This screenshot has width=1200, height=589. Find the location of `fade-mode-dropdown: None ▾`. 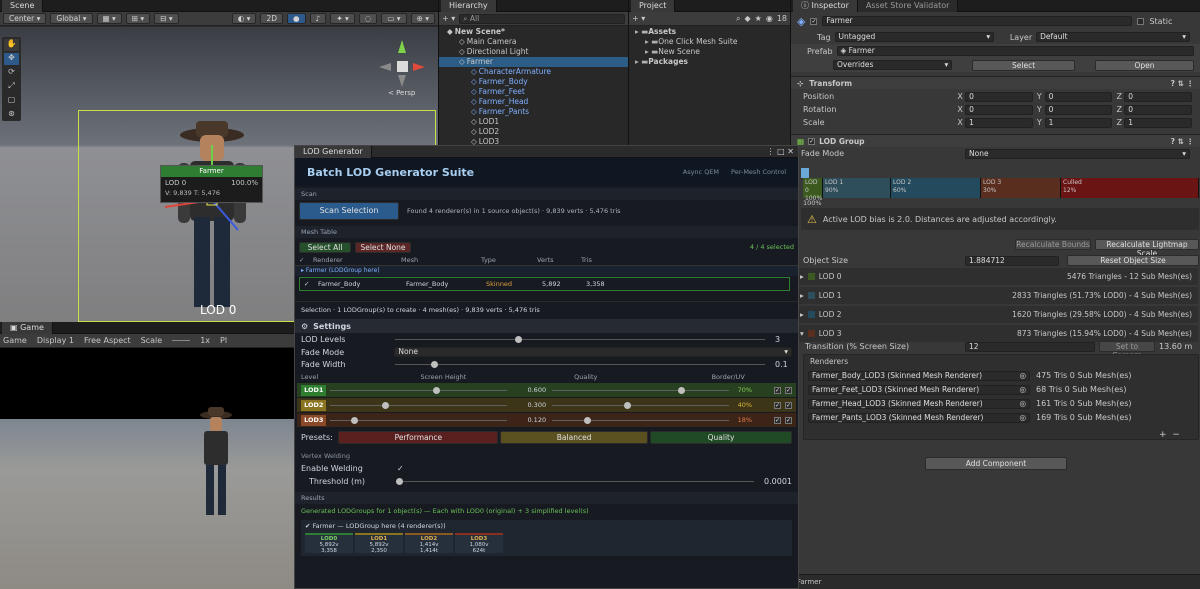

fade-mode-dropdown: None ▾ is located at coordinates (593, 352).